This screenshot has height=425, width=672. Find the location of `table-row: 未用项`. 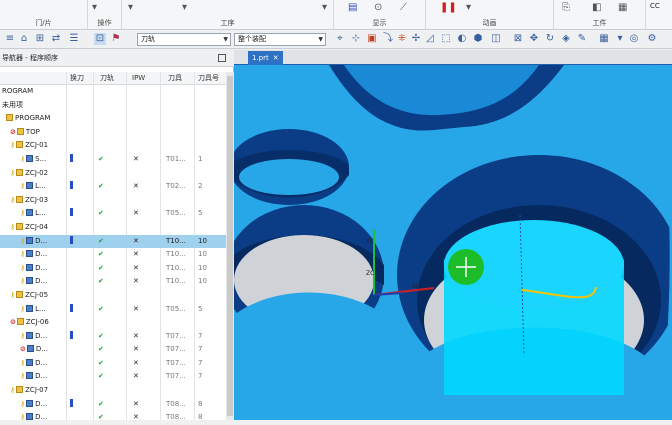

table-row: 未用项 is located at coordinates (113, 106).